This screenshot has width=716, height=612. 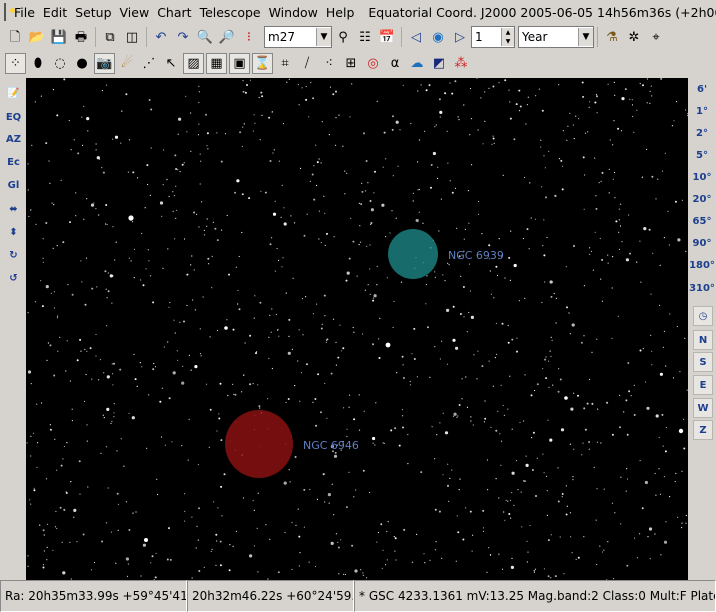 What do you see at coordinates (416, 37) in the screenshot?
I see `step-back-icon: ◁` at bounding box center [416, 37].